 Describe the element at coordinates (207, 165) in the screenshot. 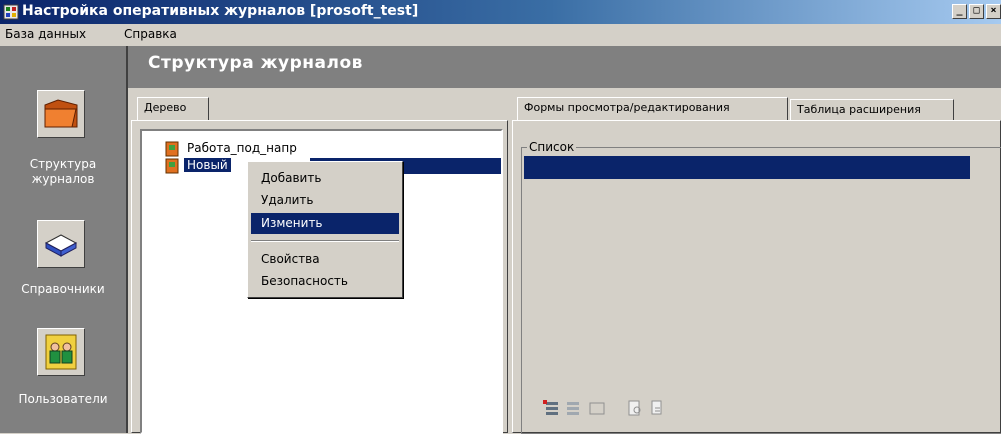

I see `tree-item-label: Новый` at that location.